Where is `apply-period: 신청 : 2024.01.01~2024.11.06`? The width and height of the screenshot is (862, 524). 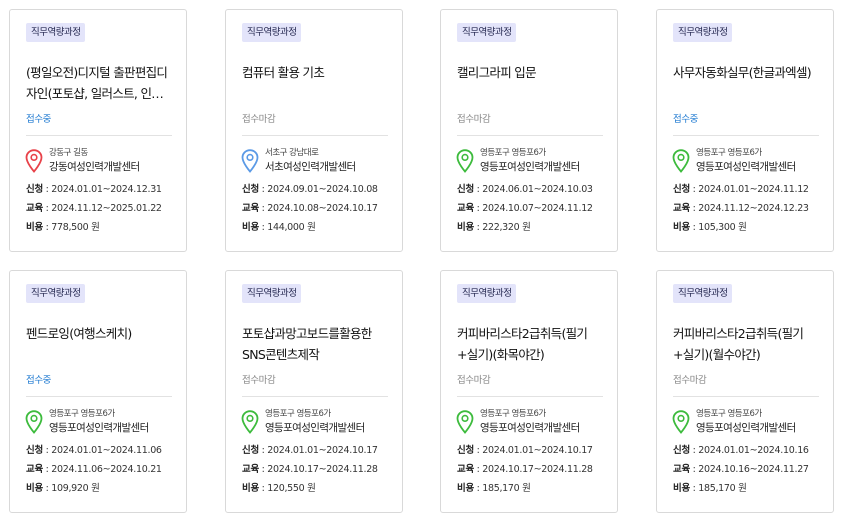
apply-period: 신청 : 2024.01.01~2024.11.06 is located at coordinates (94, 450).